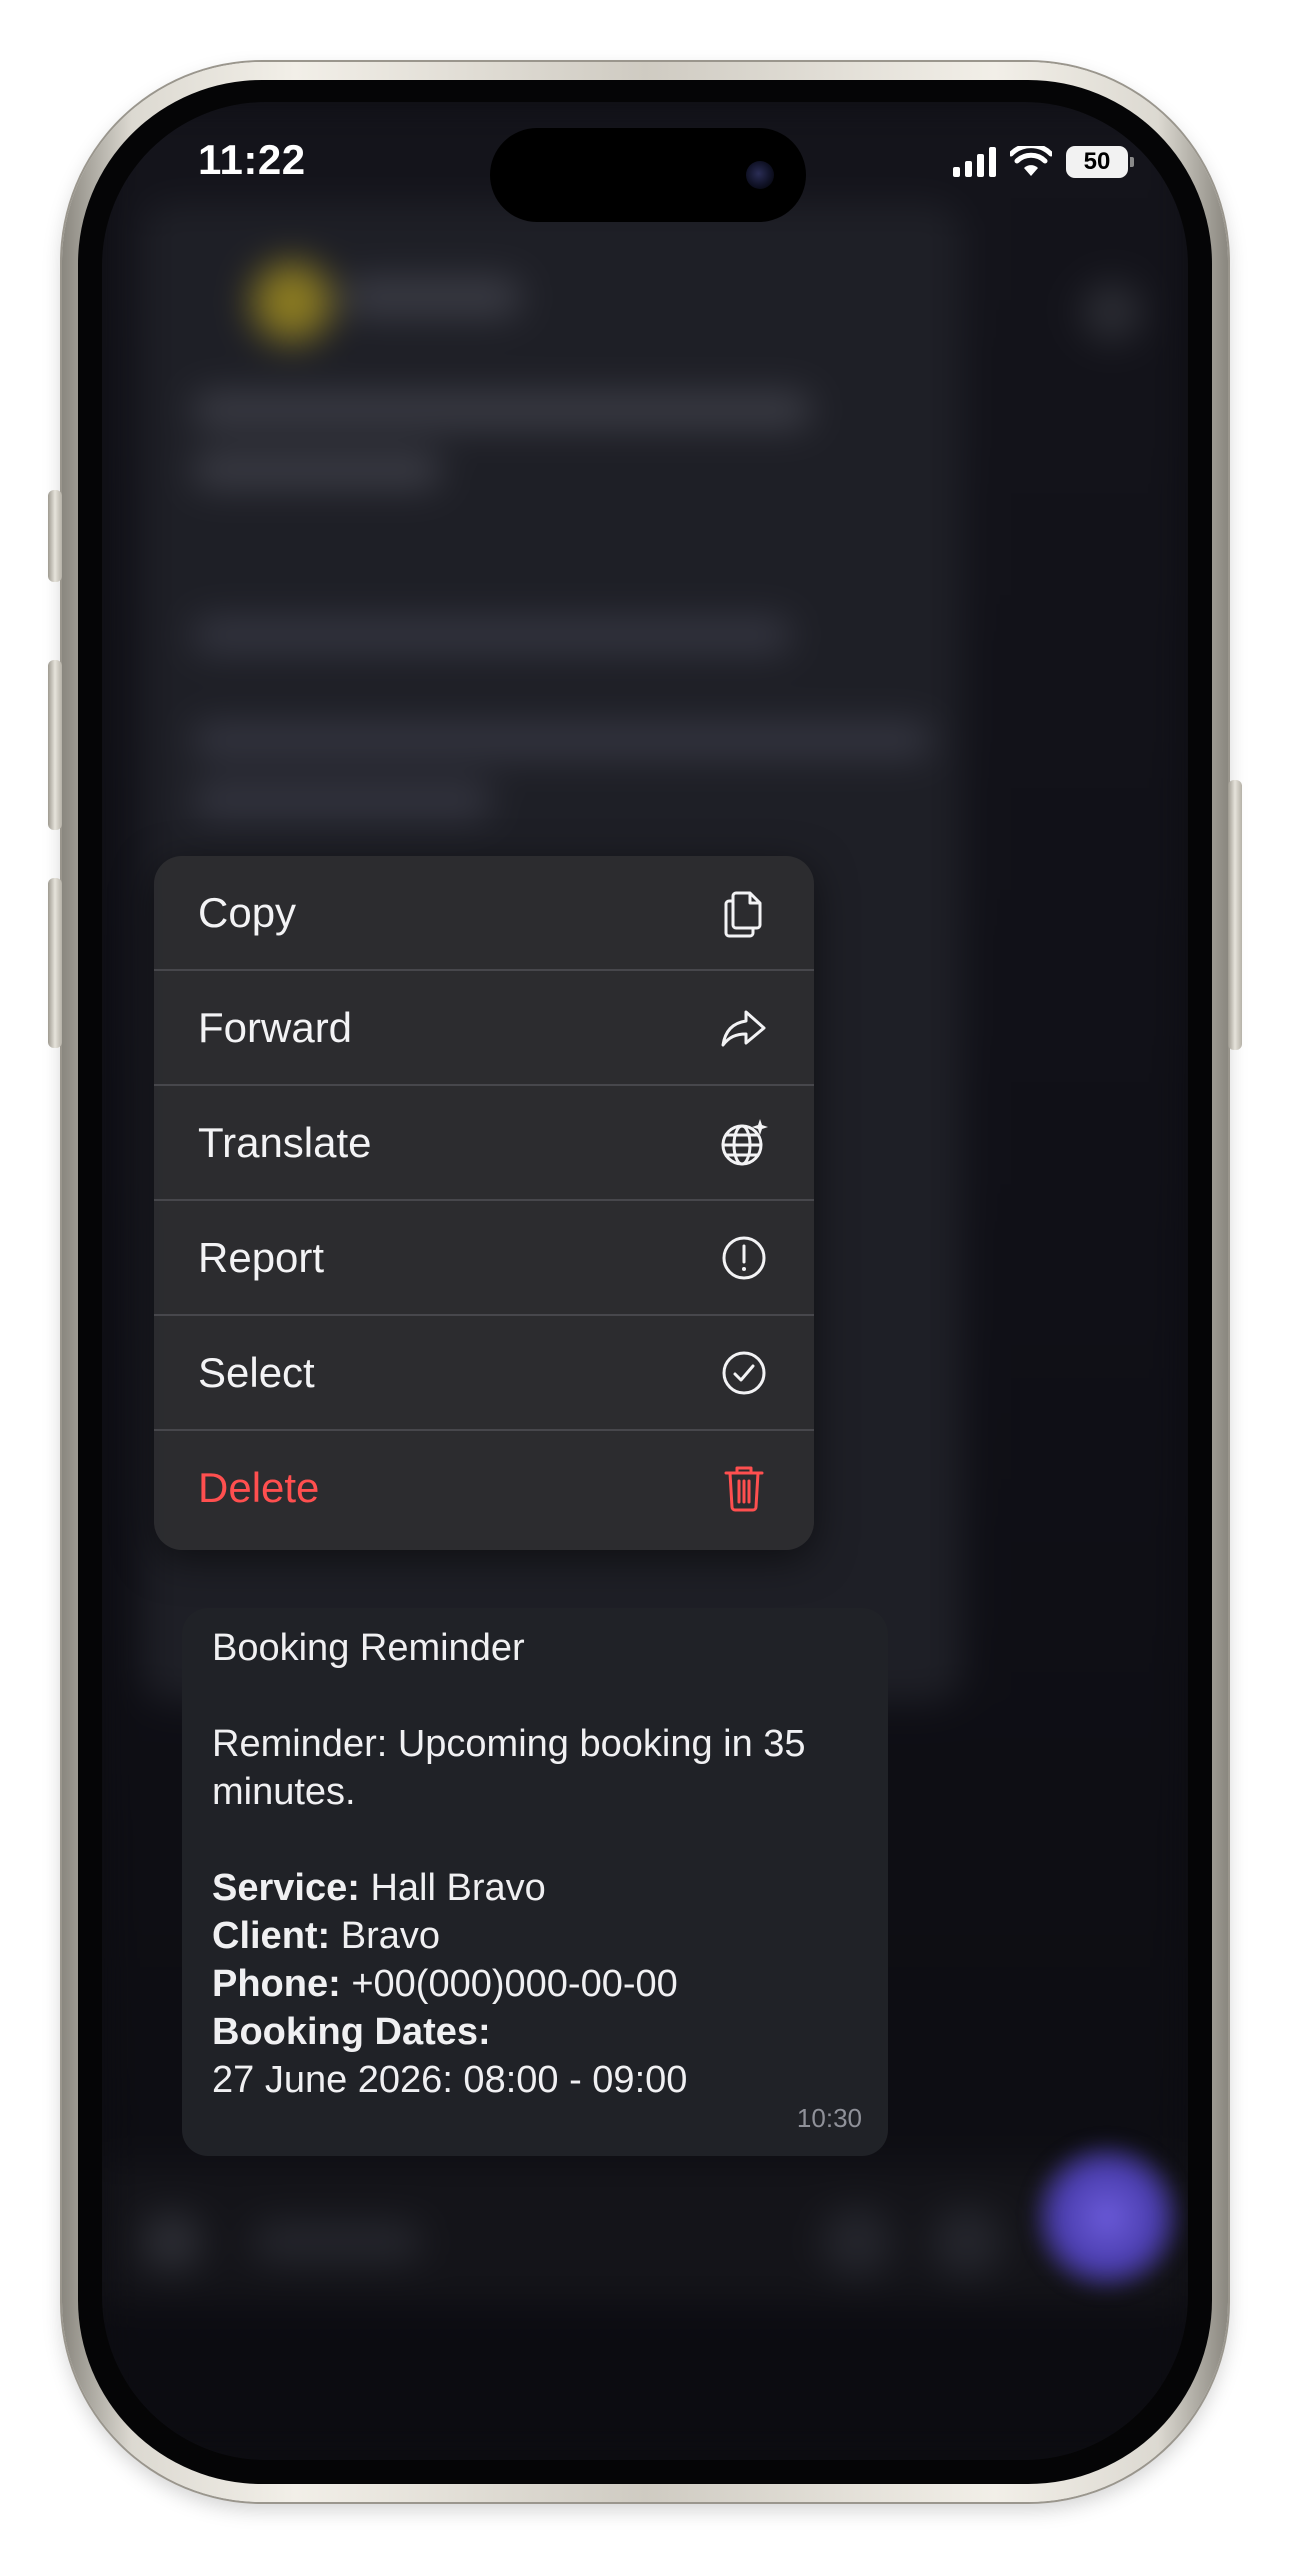 This screenshot has width=1290, height=2560. Describe the element at coordinates (452, 1888) in the screenshot. I see `service-value: Hall Bravo` at that location.